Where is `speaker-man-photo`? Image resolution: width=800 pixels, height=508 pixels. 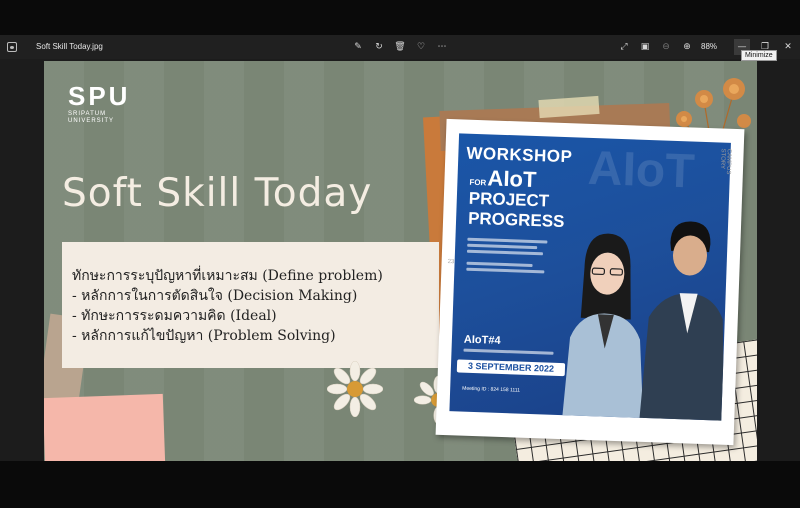
speaker-man-photo is located at coordinates (682, 321).